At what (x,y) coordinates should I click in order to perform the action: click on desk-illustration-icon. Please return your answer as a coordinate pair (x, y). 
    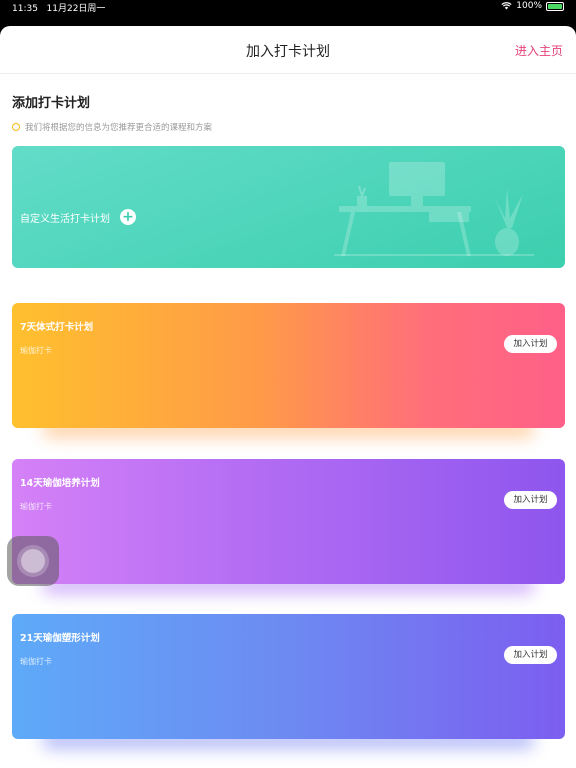
    Looking at the image, I should click on (434, 209).